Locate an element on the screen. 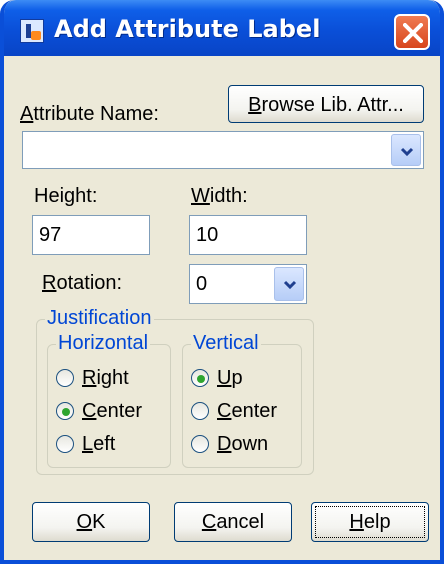 The height and width of the screenshot is (564, 444). window-title: Add Attribute Label is located at coordinates (187, 29).